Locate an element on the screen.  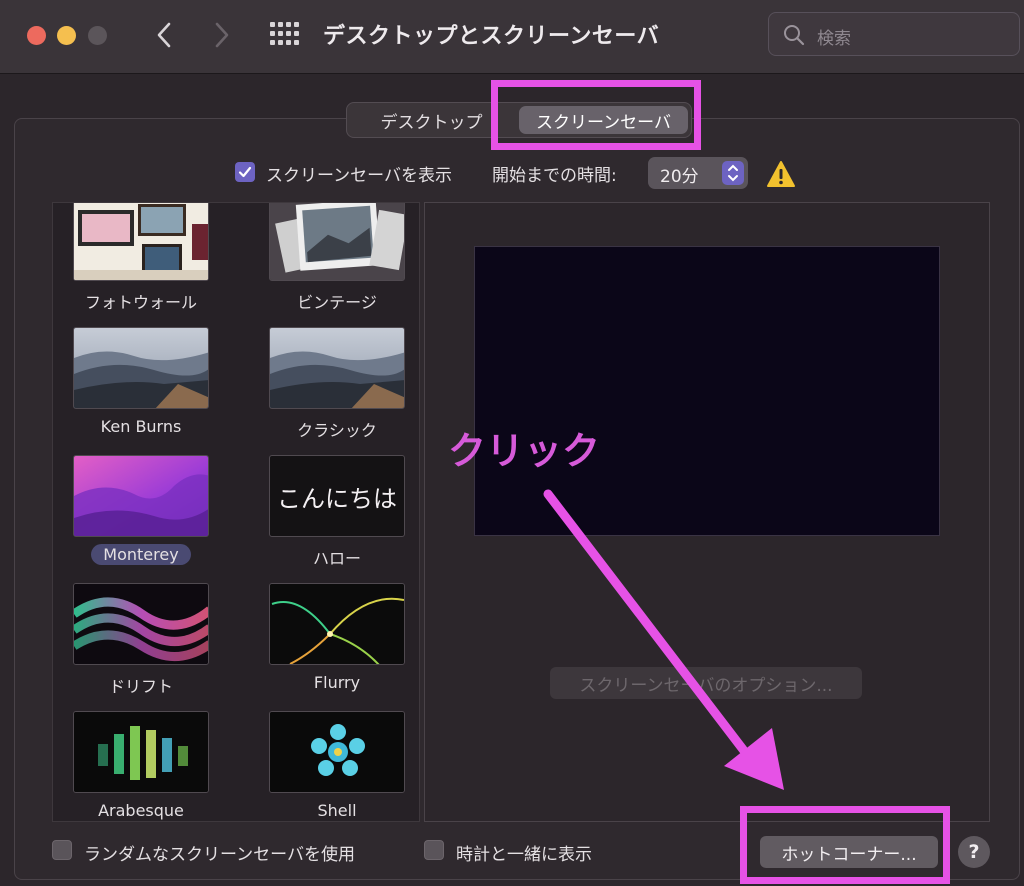
saver-label: ドリフト is located at coordinates (140, 686).